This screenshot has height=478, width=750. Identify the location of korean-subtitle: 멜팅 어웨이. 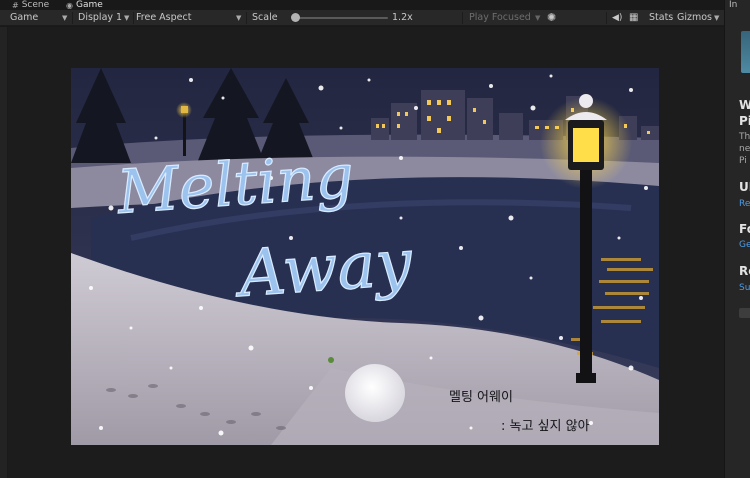
(481, 397).